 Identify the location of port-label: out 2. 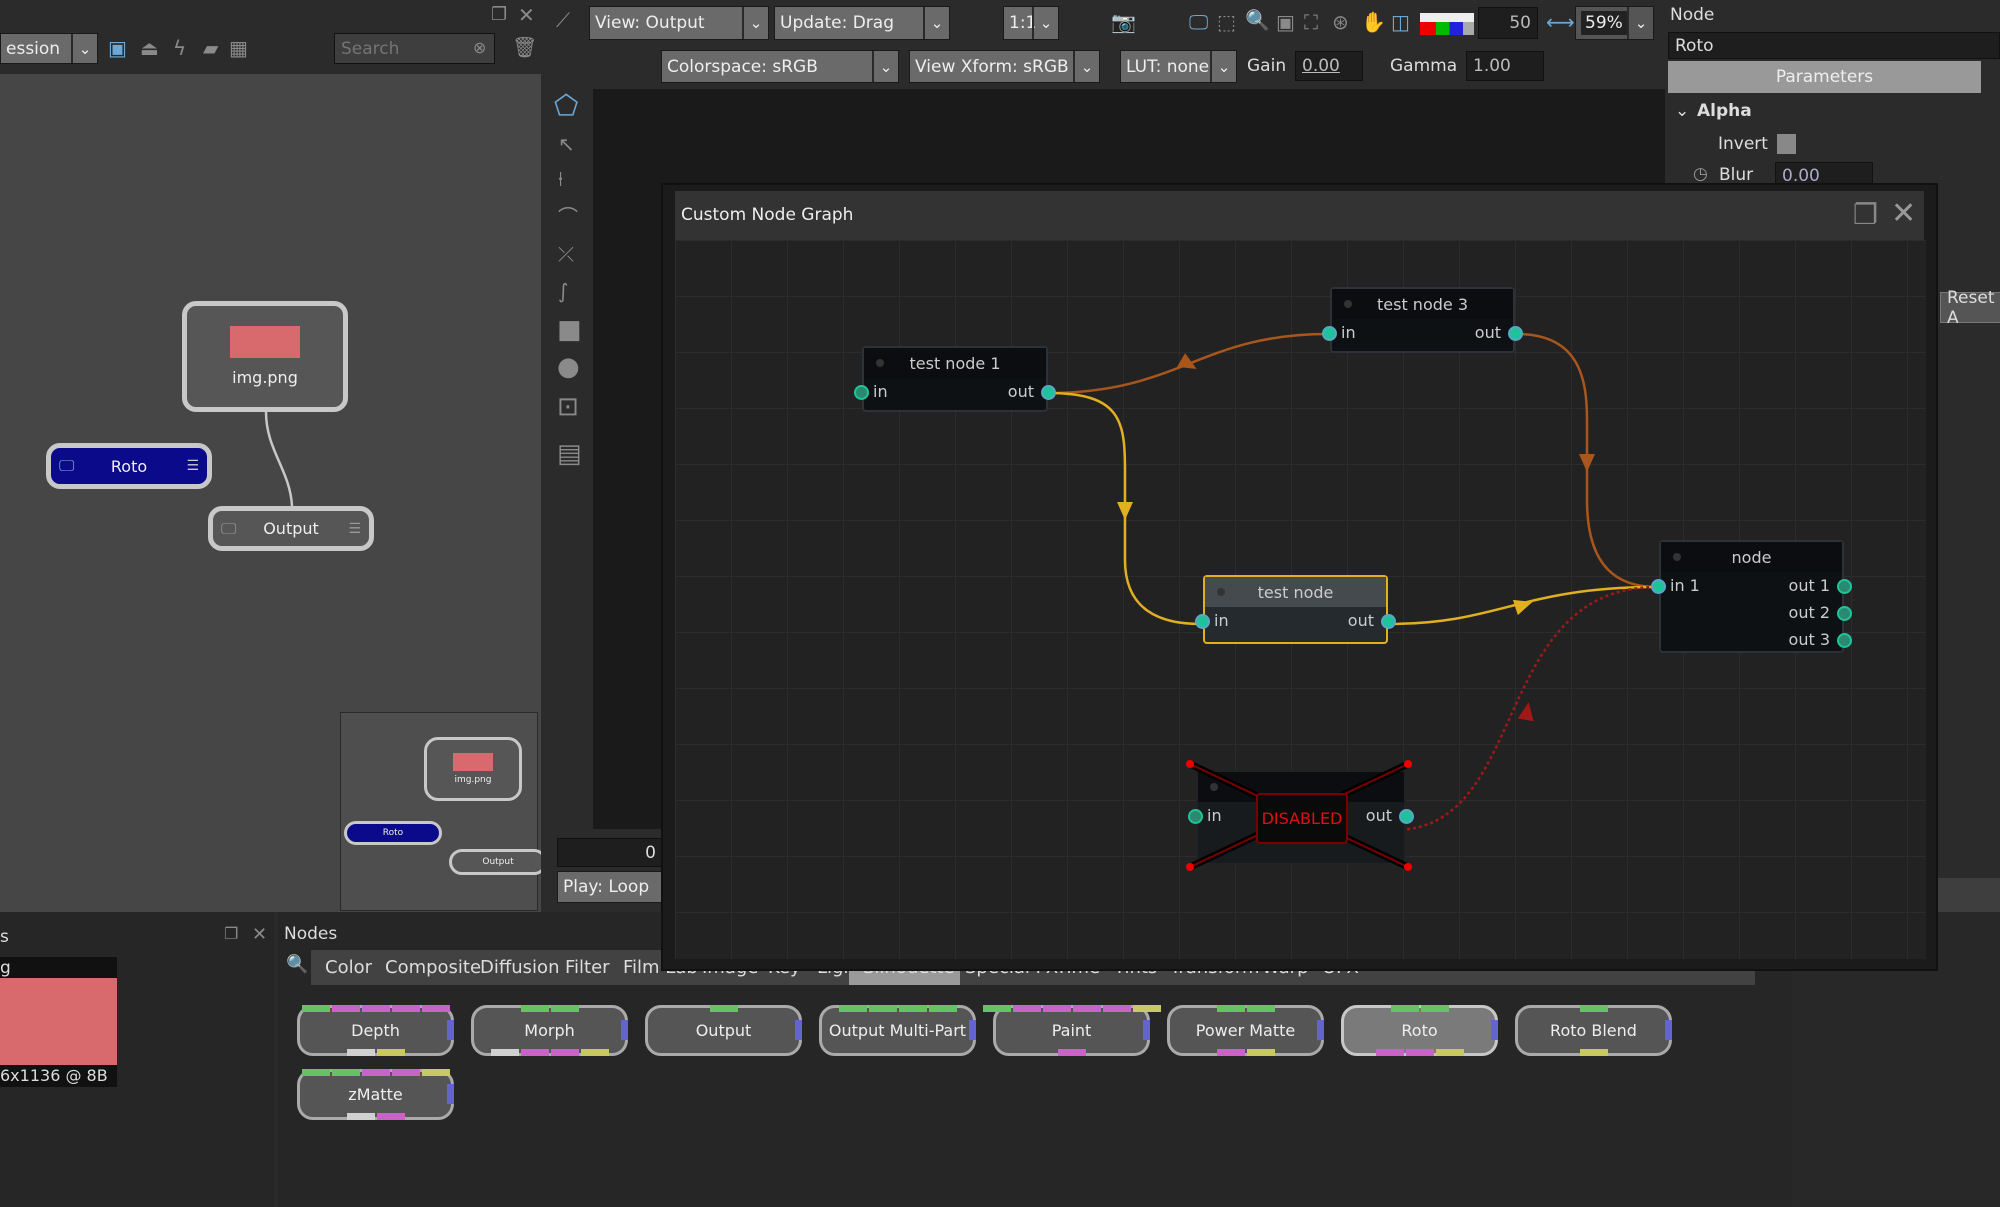
(1809, 612).